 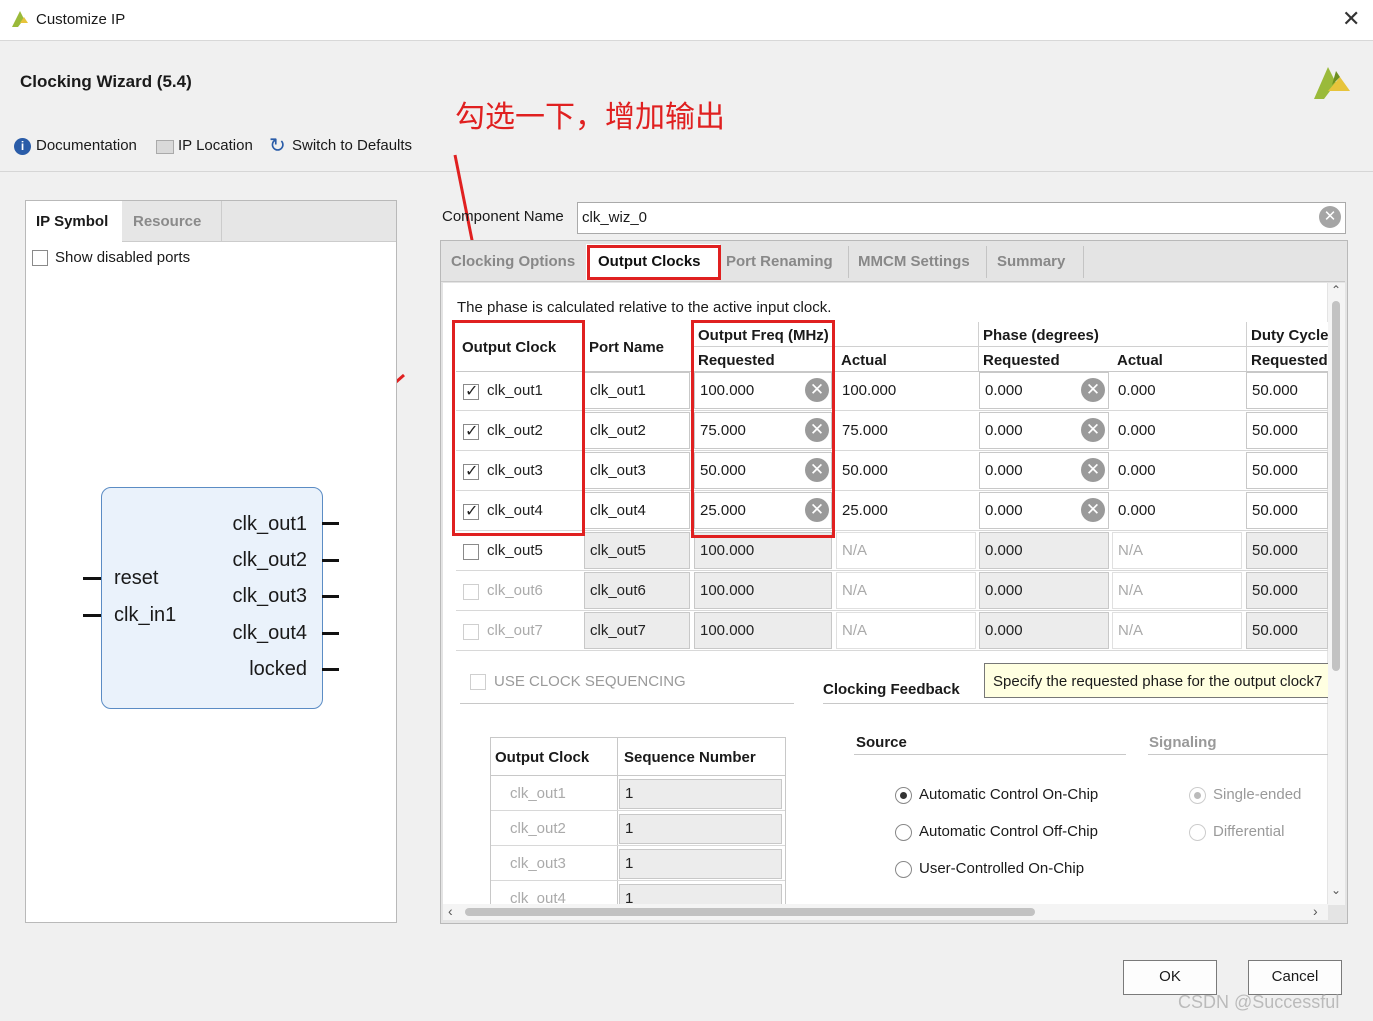 What do you see at coordinates (330, 633) in the screenshot?
I see `pin-clk-out4` at bounding box center [330, 633].